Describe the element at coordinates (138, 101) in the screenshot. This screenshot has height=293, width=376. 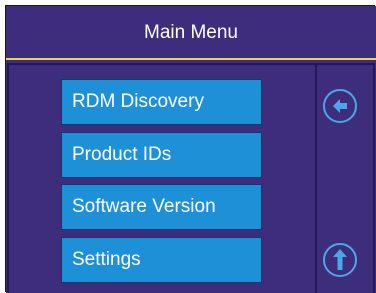
I see `rdm-discovery-label: RDM Discovery` at that location.